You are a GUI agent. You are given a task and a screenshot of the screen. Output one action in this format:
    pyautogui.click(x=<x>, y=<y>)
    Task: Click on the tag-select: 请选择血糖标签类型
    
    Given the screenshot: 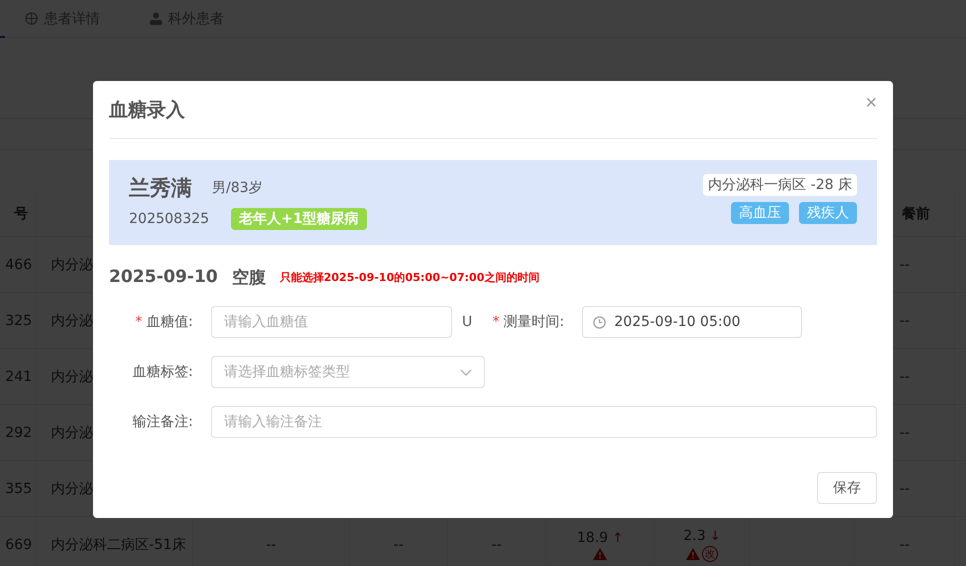 What is the action you would take?
    pyautogui.click(x=348, y=372)
    